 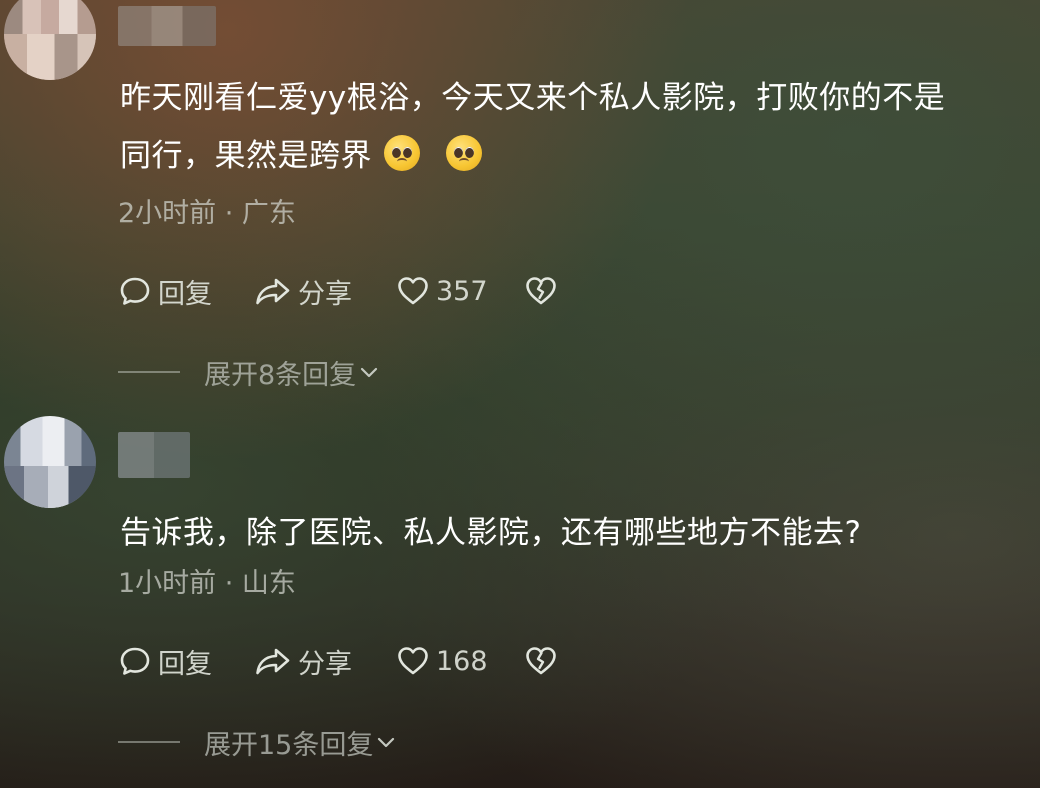 I want to click on comment-text-line: 昨天刚看仁爱yy根浴，今天又来个私人影院，打败你的不是, so click(x=533, y=98).